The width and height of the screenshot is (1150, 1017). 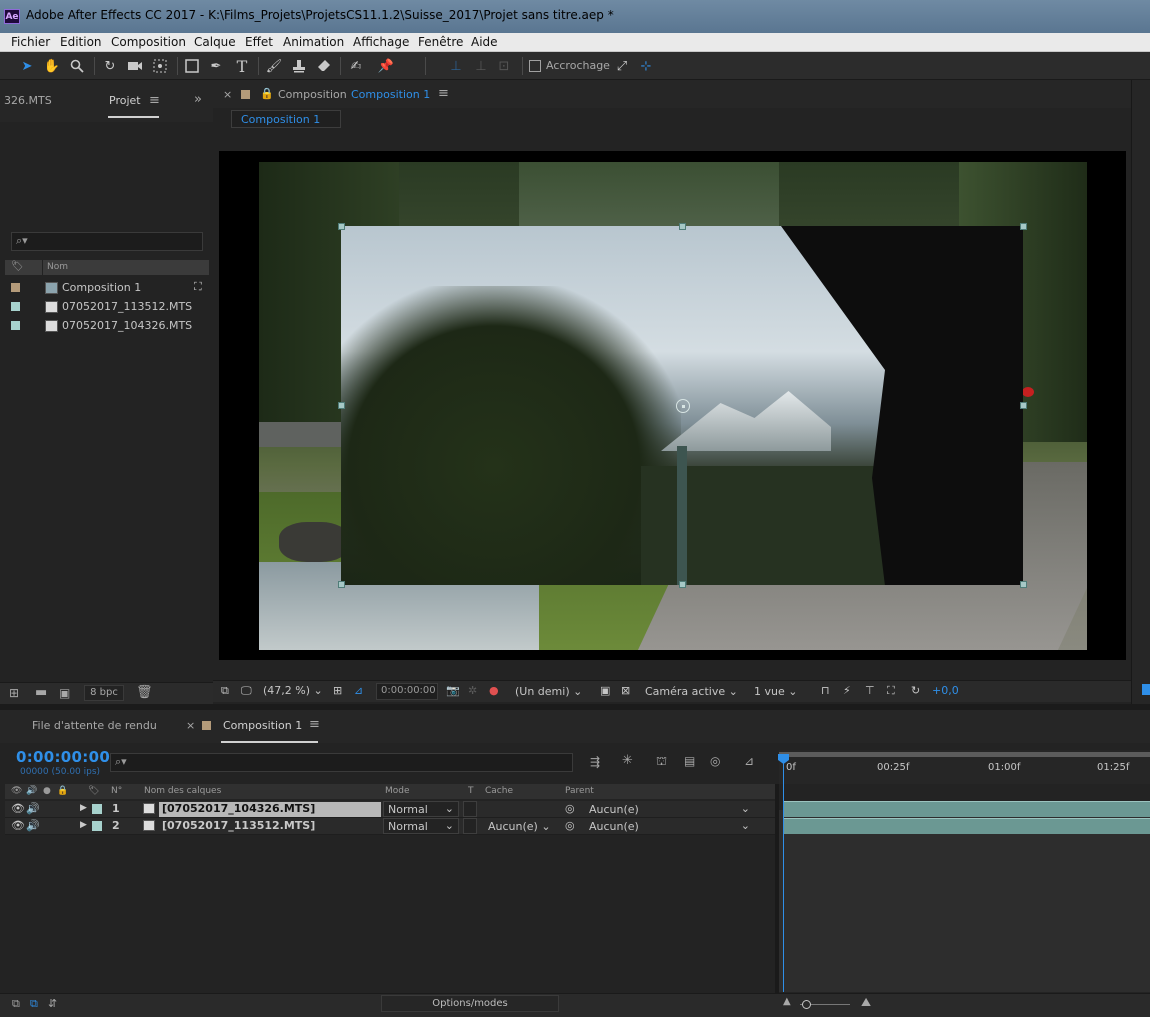 I want to click on toggle-pixel-icon: ⊓, so click(x=825, y=692).